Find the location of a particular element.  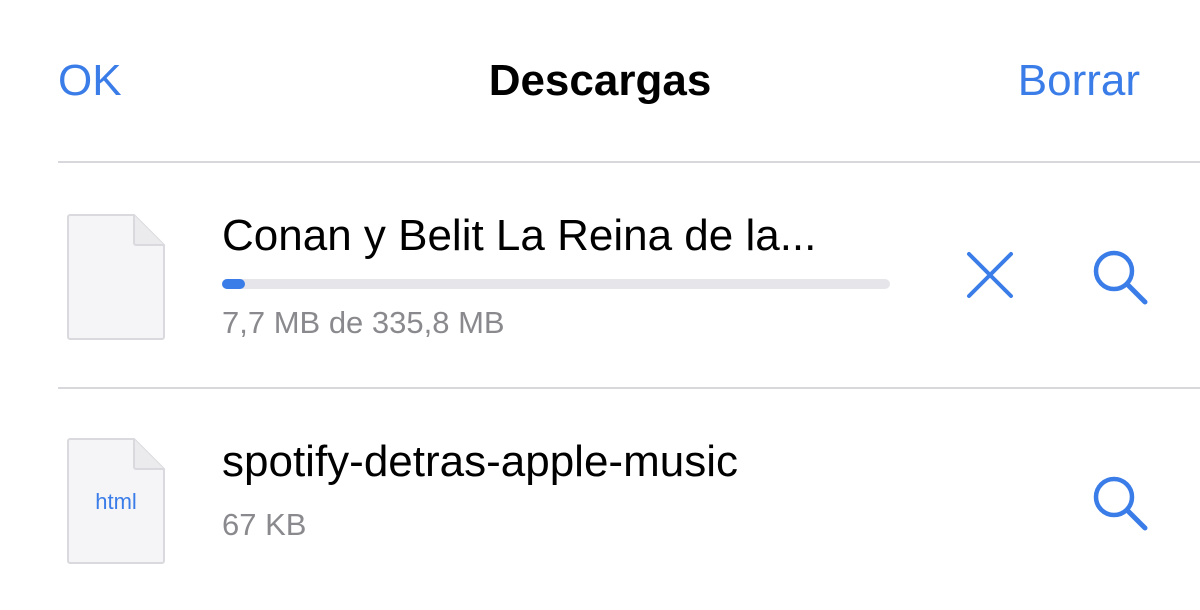

download-size: 67 KB is located at coordinates (264, 524).